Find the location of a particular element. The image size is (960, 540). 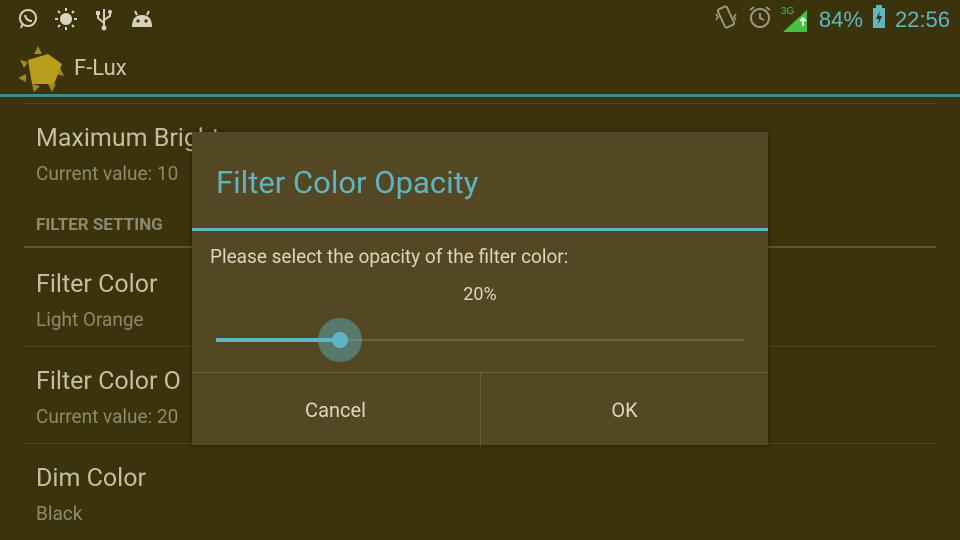

pref-summary: Black is located at coordinates (59, 513).